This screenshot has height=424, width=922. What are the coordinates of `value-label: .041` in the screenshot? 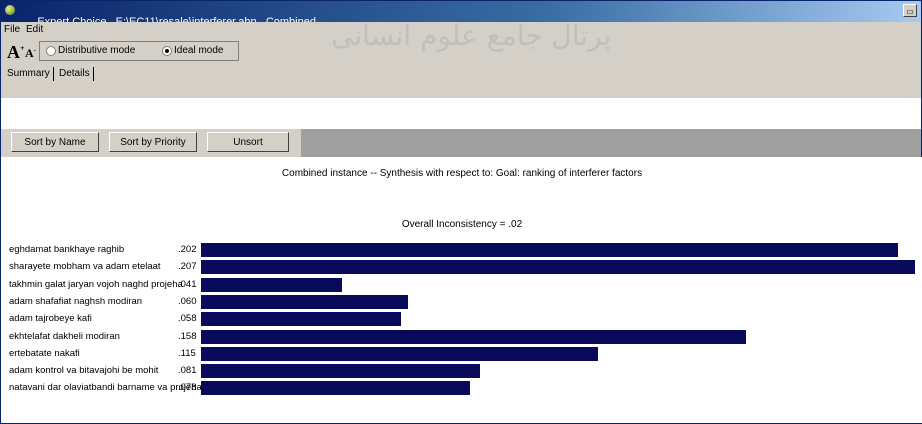 It's located at (187, 284).